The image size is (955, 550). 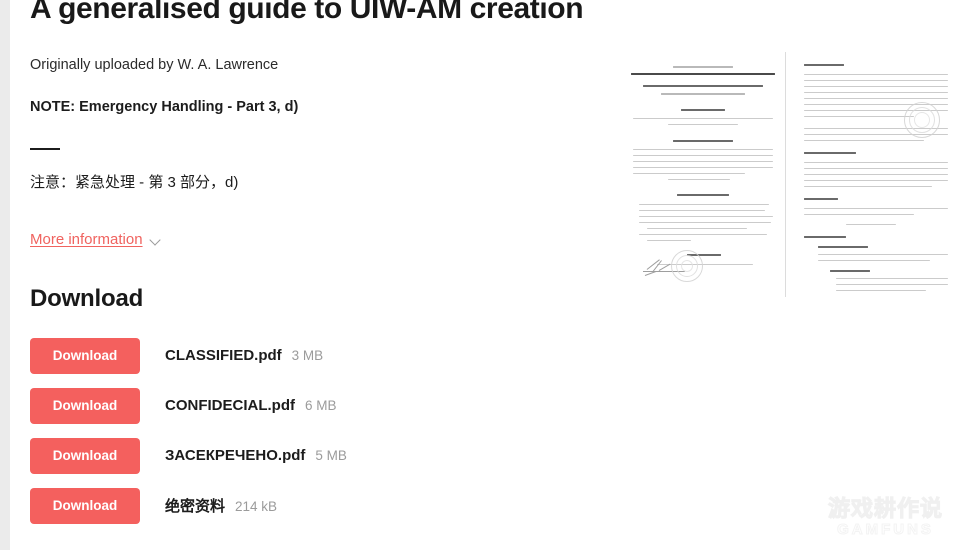 I want to click on download-section-heading: Download, so click(x=87, y=298).